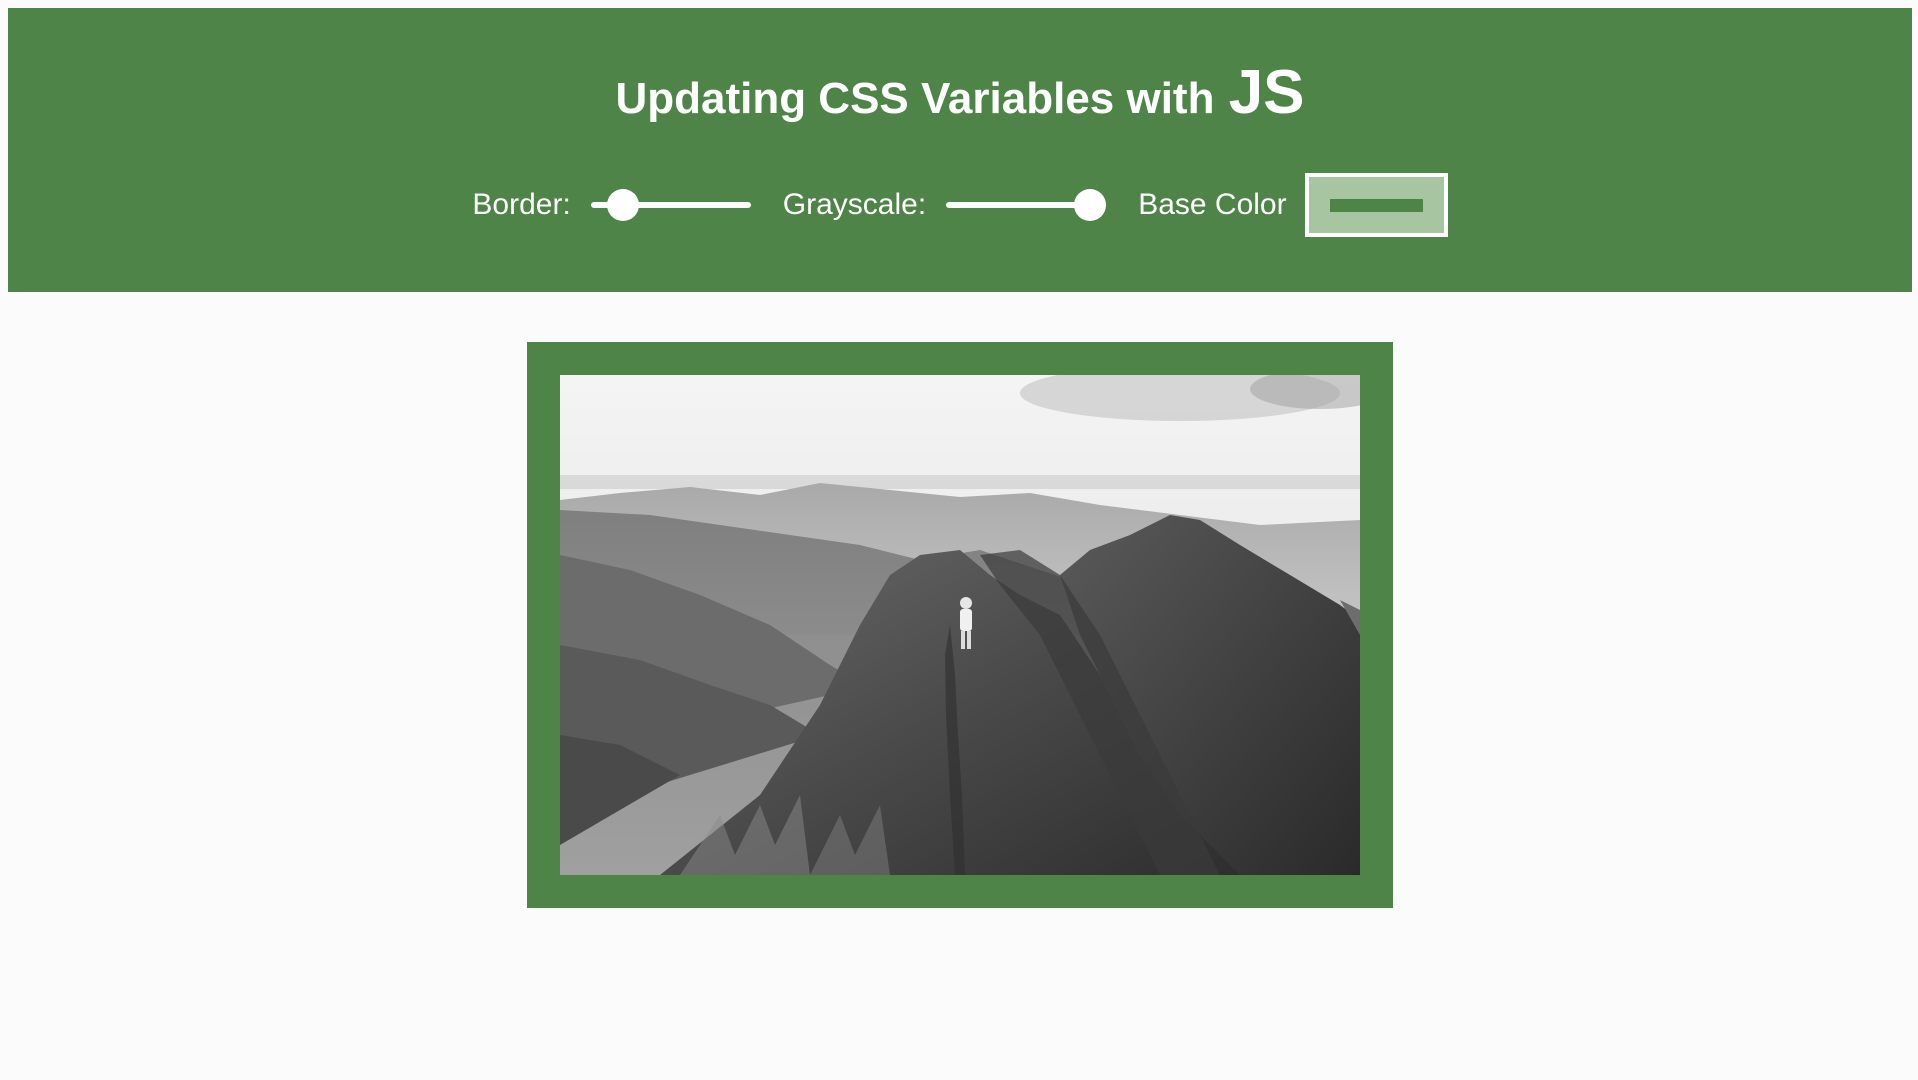 This screenshot has width=1918, height=1080. I want to click on grayscale-slider-thumb, so click(1090, 205).